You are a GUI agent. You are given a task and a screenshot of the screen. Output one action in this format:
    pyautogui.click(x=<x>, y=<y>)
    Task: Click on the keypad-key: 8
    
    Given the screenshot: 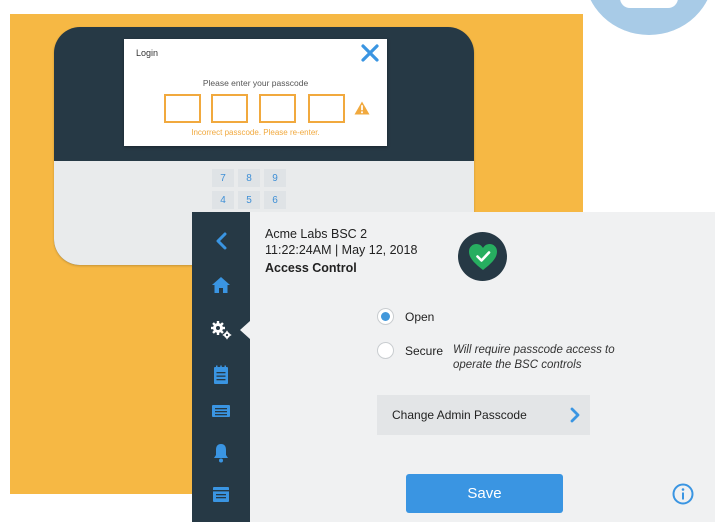 What is the action you would take?
    pyautogui.click(x=249, y=178)
    